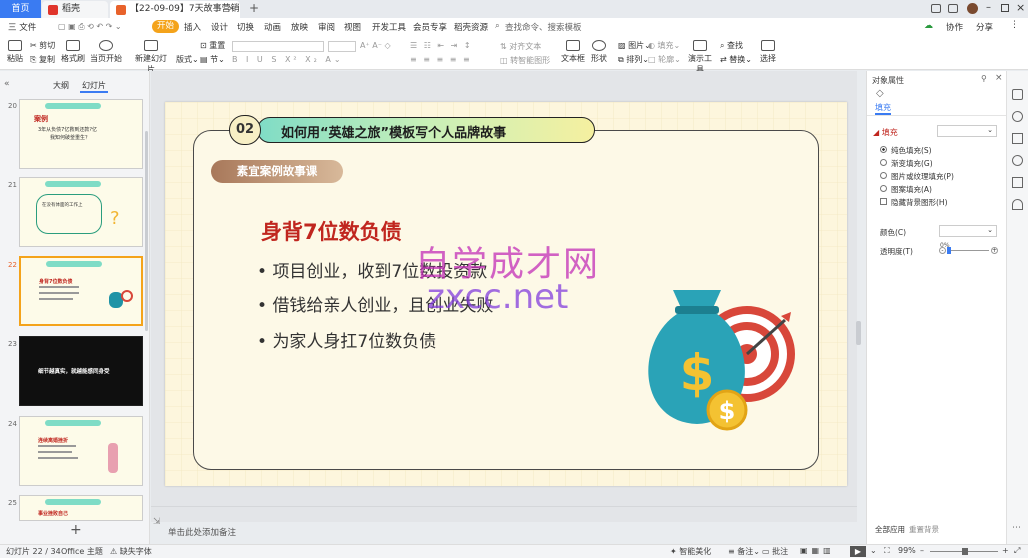 This screenshot has height=558, width=1028. I want to click on play-slideshow-button: ▶, so click(858, 551).